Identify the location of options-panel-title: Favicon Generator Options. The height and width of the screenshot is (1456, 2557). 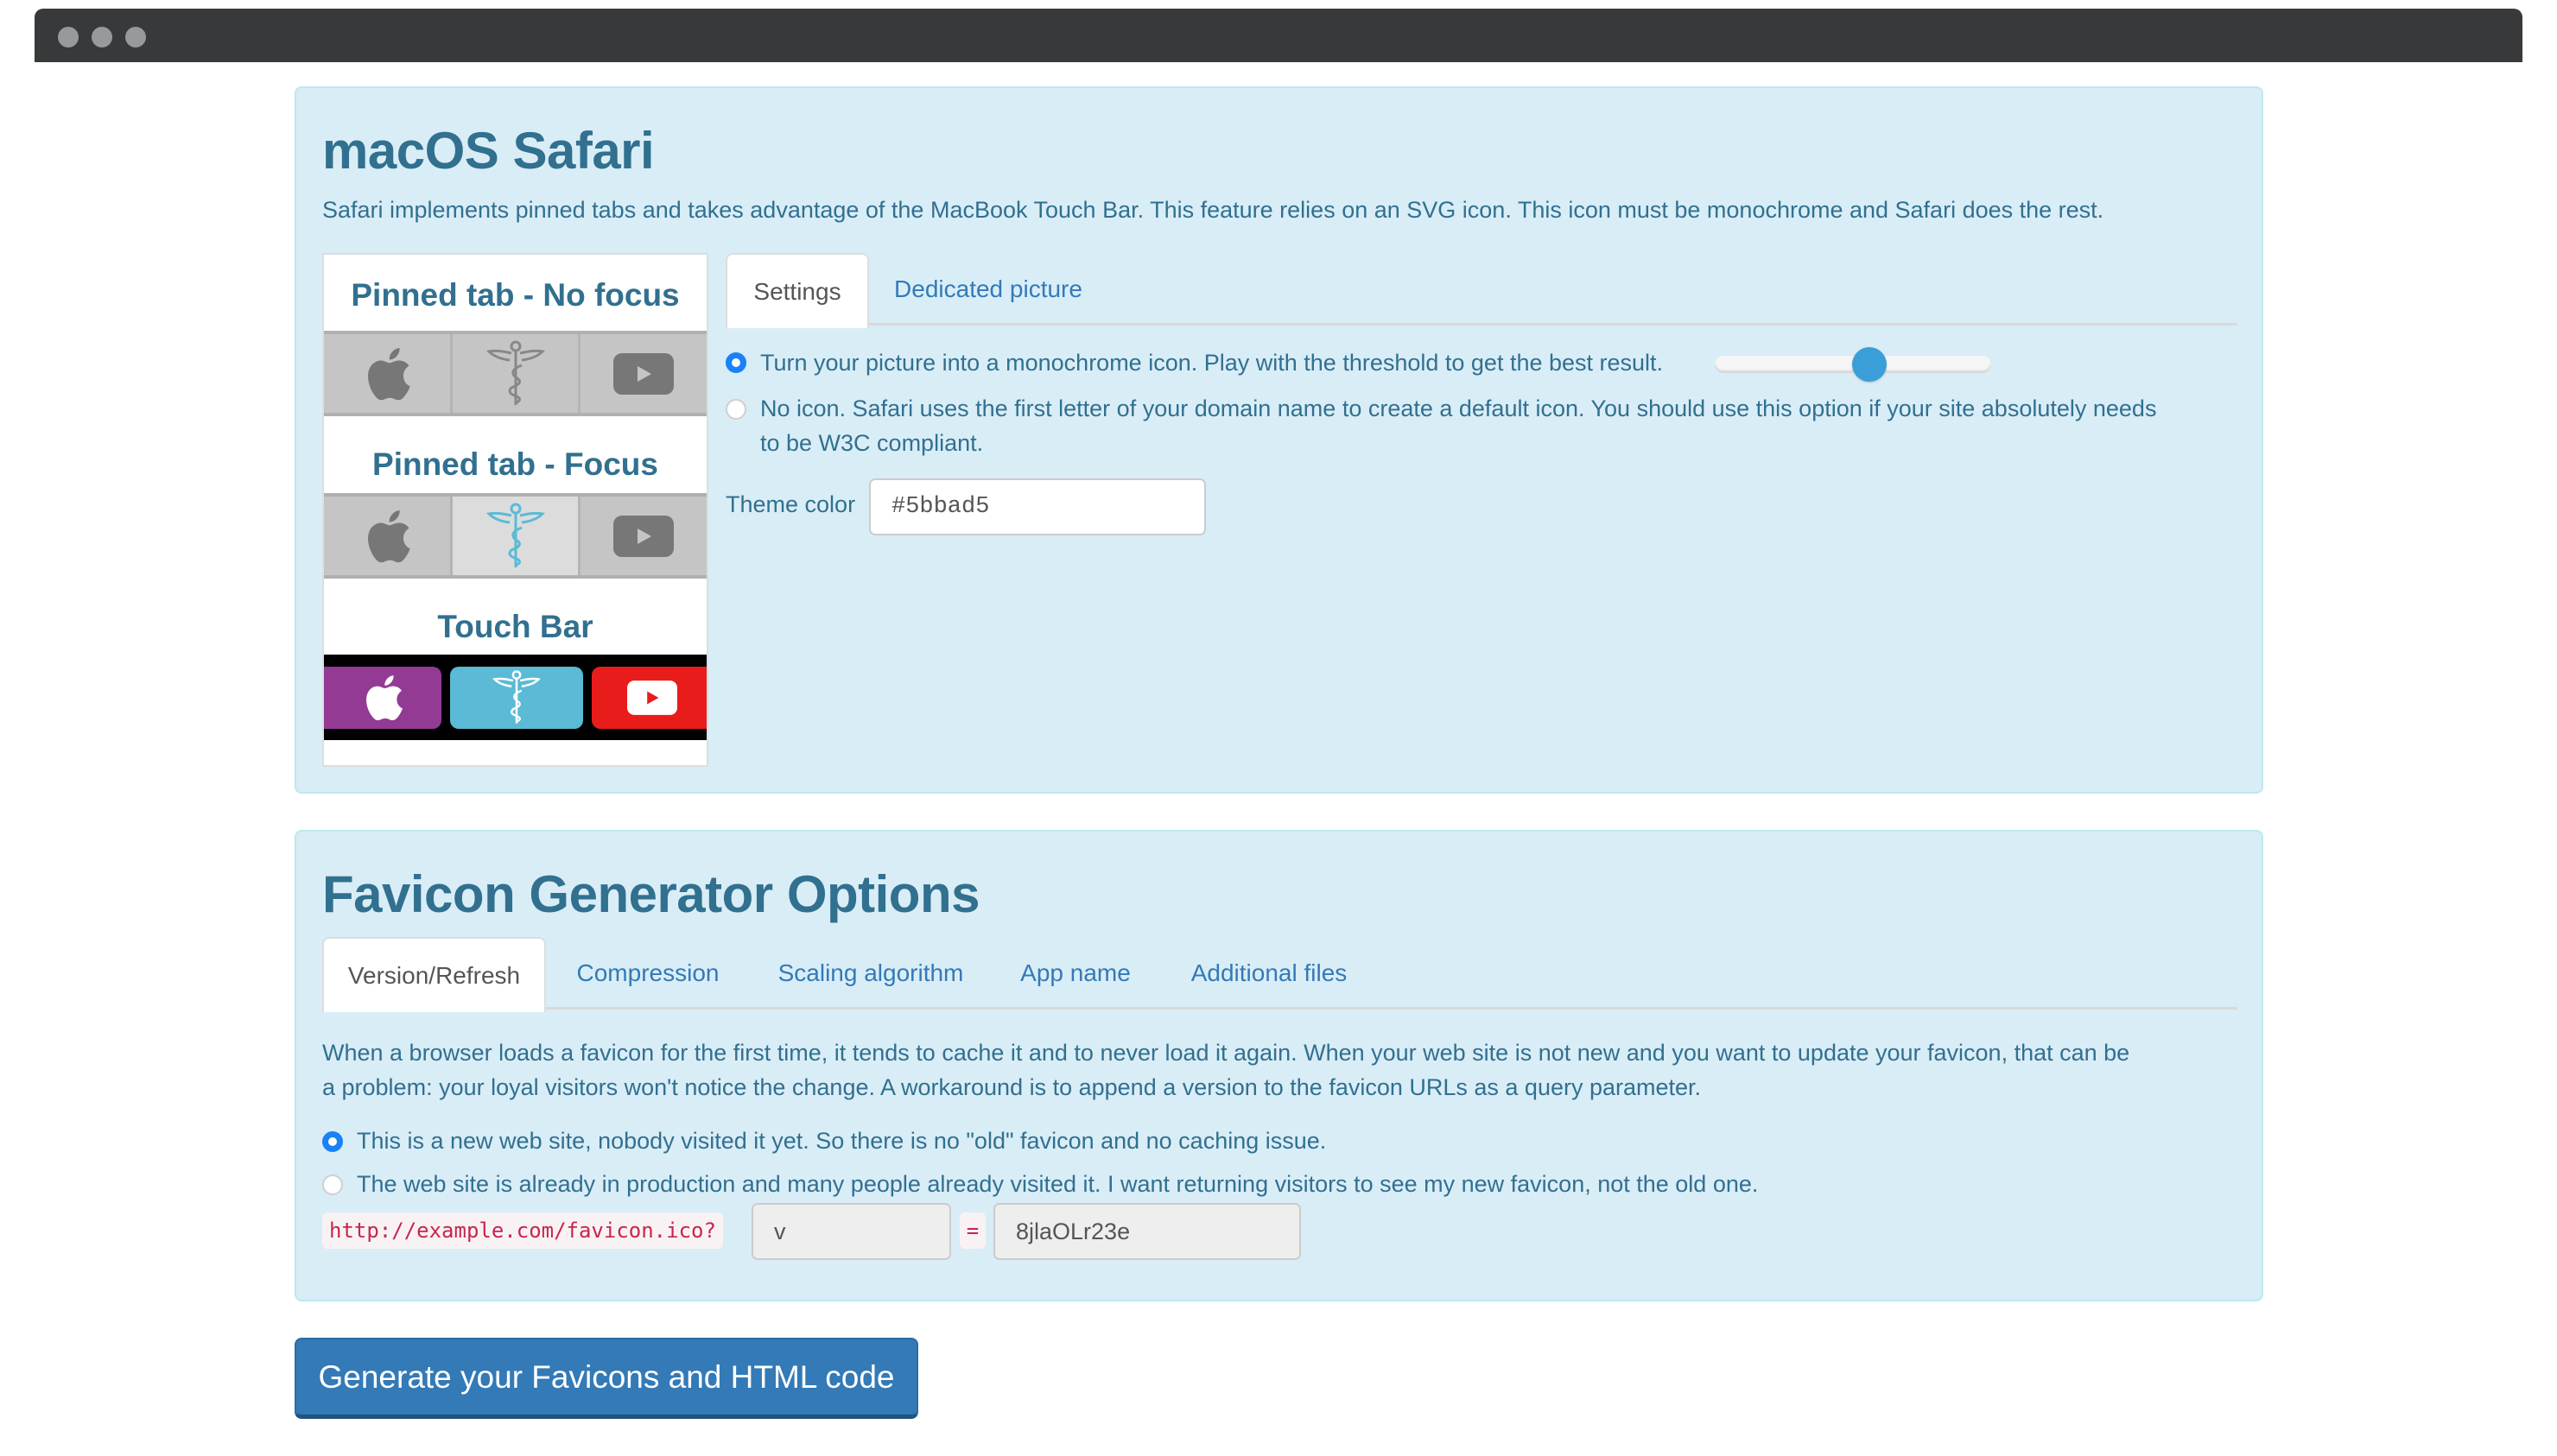
(651, 894).